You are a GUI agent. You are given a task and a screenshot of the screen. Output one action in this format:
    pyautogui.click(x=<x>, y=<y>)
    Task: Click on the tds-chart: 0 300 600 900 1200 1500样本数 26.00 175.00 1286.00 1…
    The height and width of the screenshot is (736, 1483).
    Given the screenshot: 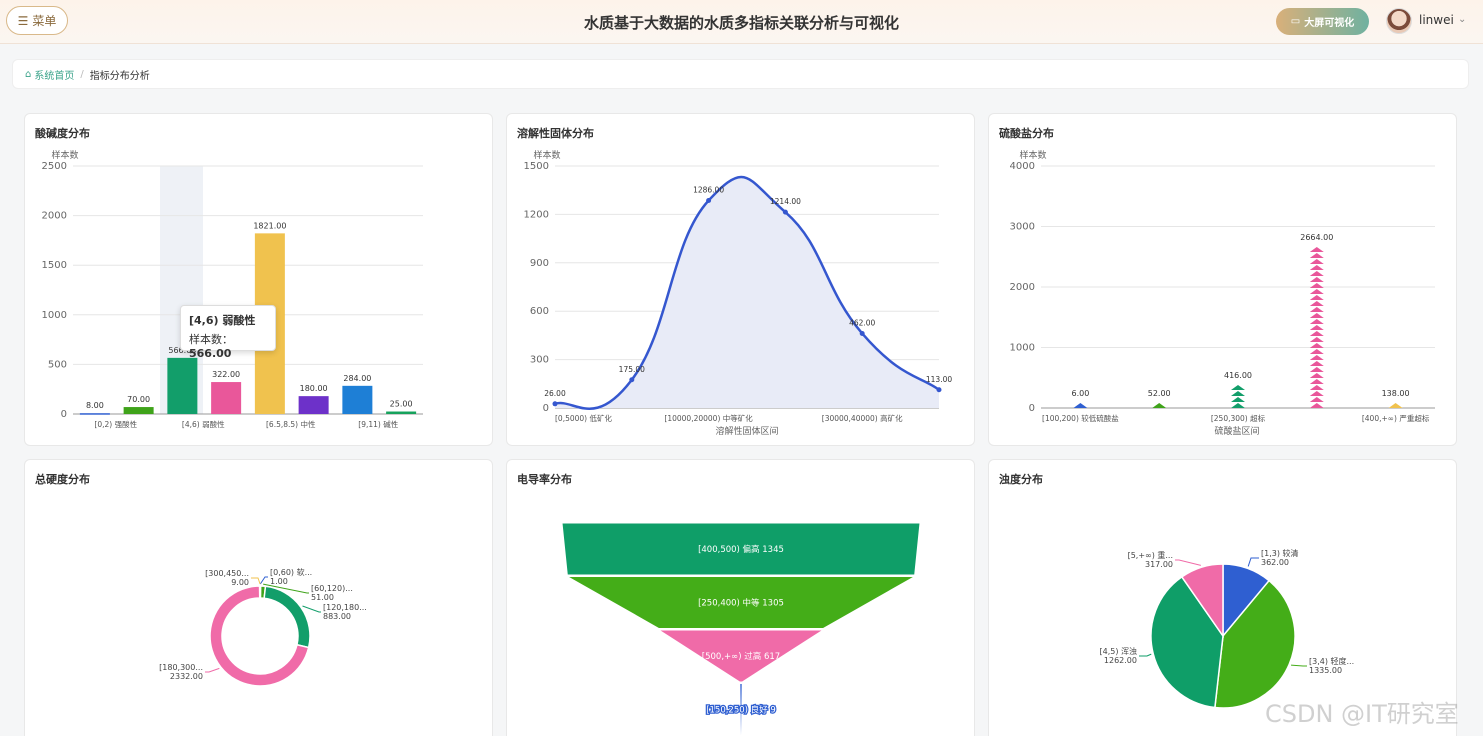 What is the action you would take?
    pyautogui.click(x=741, y=280)
    